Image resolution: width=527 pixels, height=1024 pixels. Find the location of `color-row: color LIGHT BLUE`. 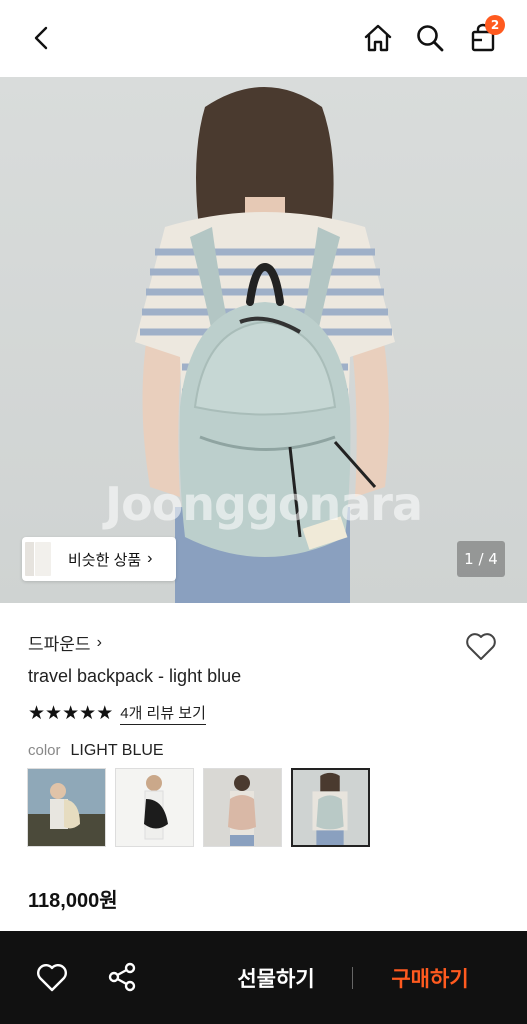

color-row: color LIGHT BLUE is located at coordinates (96, 751).